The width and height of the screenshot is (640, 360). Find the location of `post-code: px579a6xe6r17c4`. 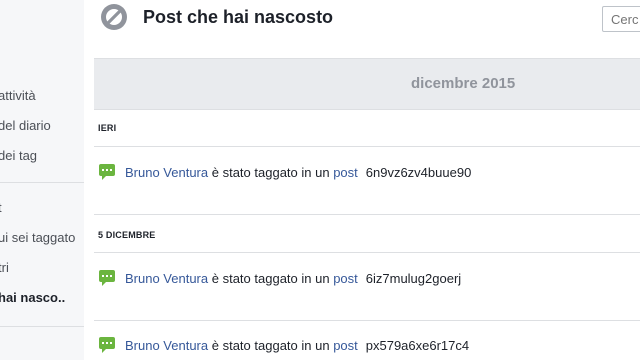

post-code: px579a6xe6r17c4 is located at coordinates (417, 345).